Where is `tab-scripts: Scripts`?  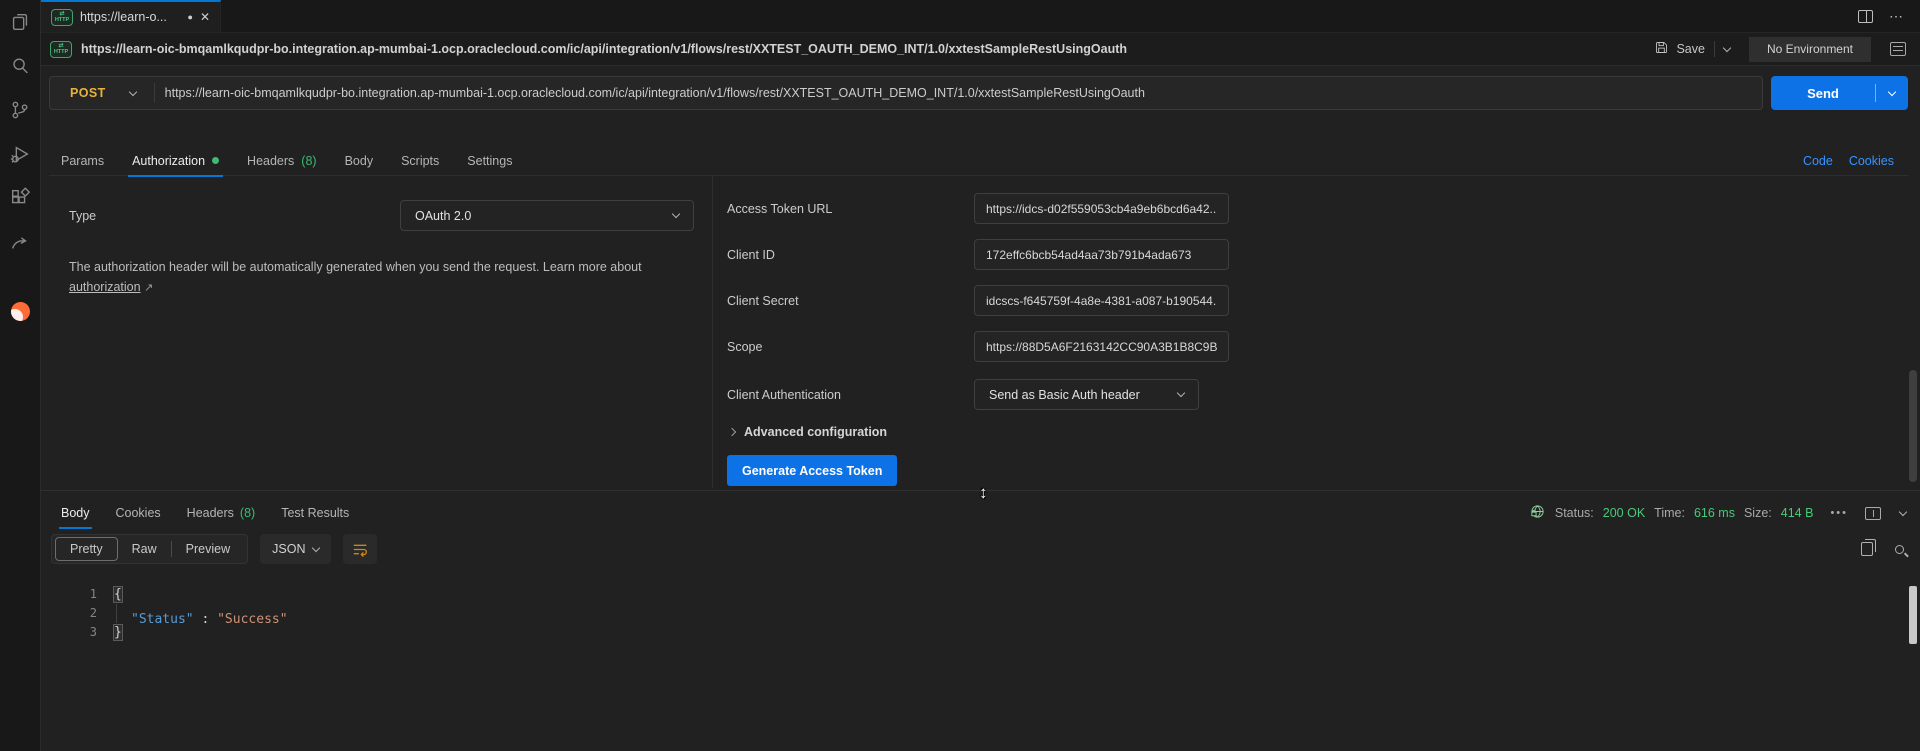
tab-scripts: Scripts is located at coordinates (420, 161).